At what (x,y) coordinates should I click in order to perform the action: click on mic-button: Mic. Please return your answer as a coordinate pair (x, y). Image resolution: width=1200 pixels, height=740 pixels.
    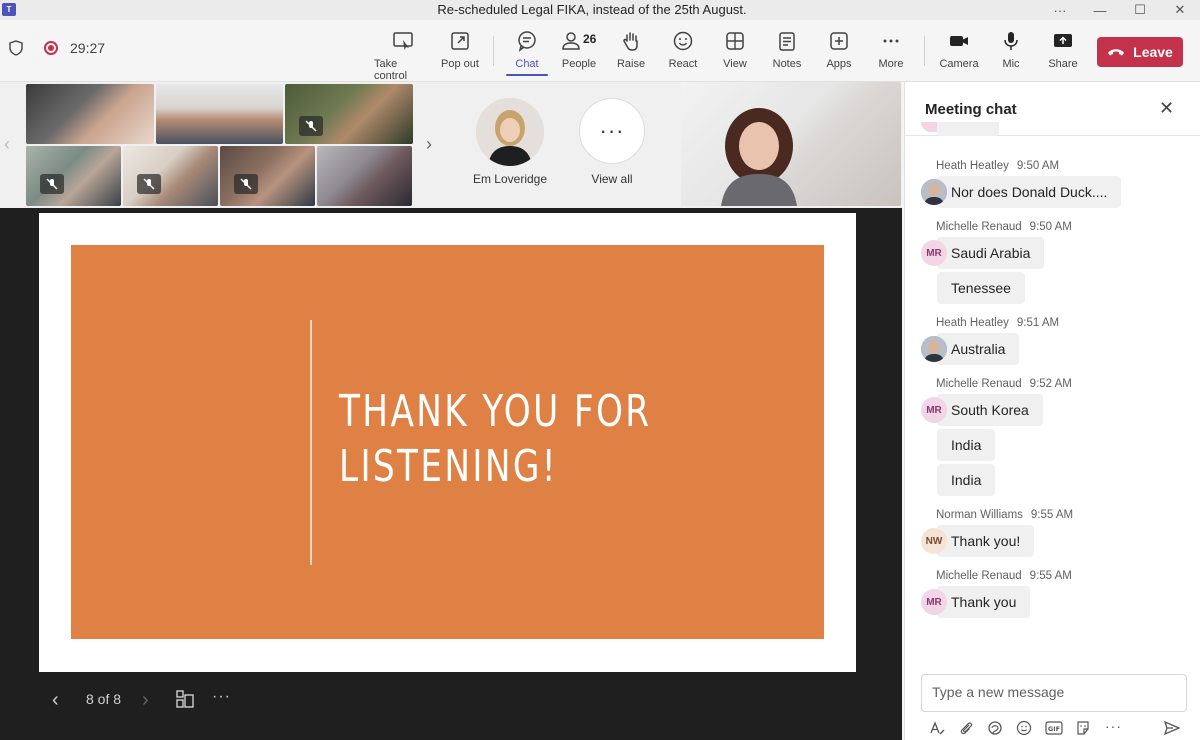
    Looking at the image, I should click on (1011, 50).